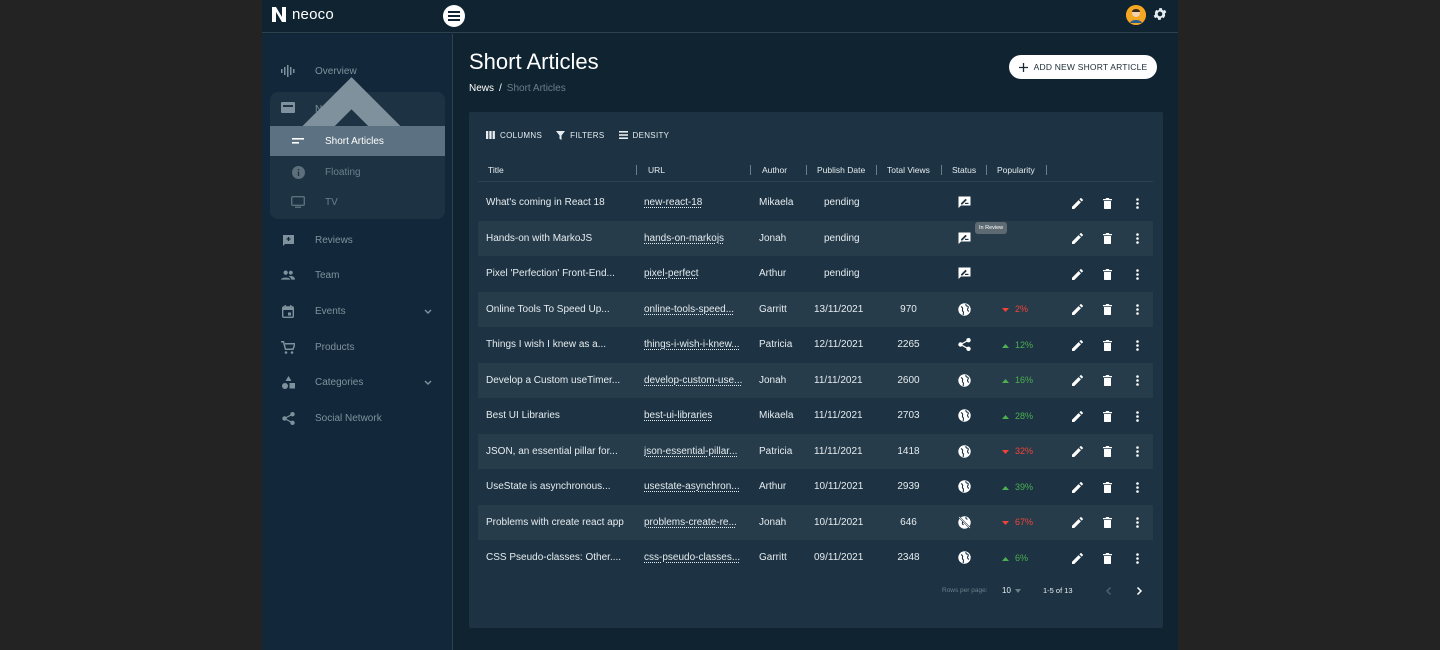 Image resolution: width=1440 pixels, height=650 pixels. I want to click on table-toolbar: COLUMNS FILTERS DENSITY, so click(577, 135).